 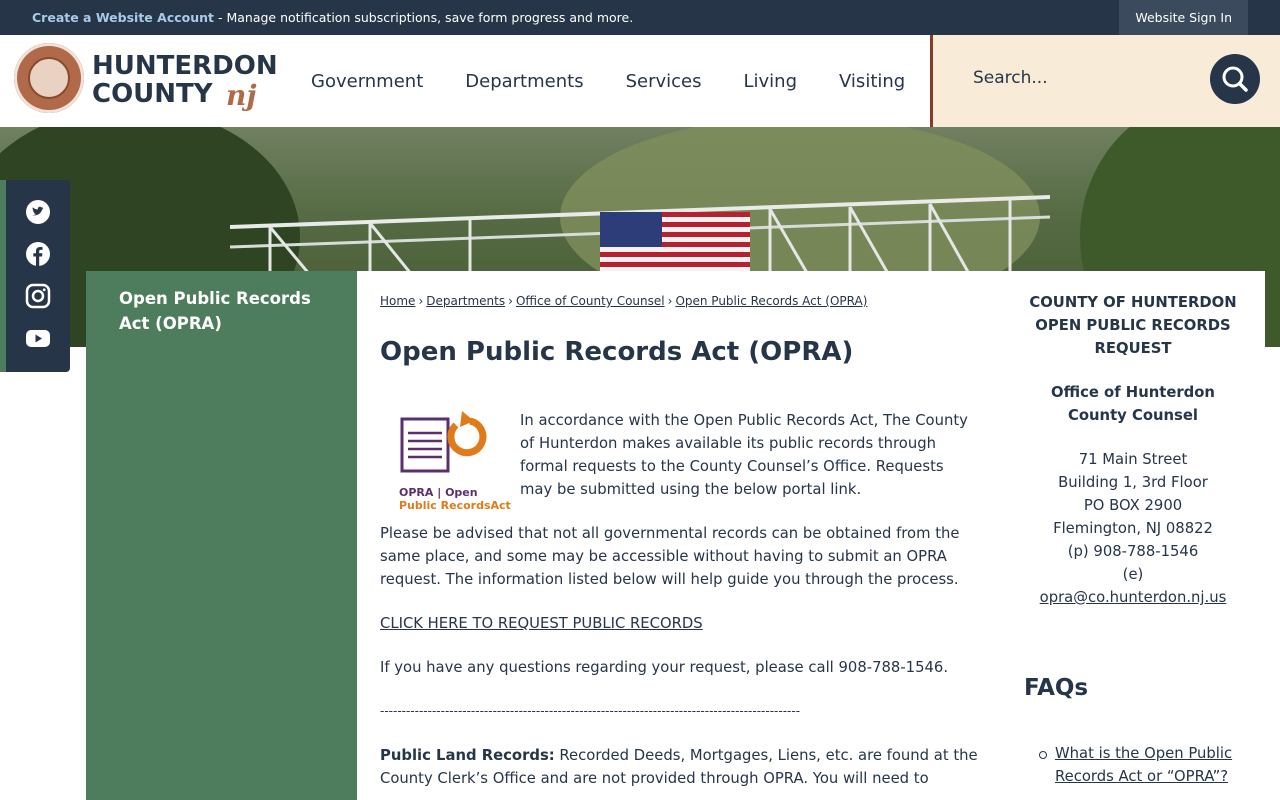 What do you see at coordinates (443, 442) in the screenshot?
I see `opra-document-icon` at bounding box center [443, 442].